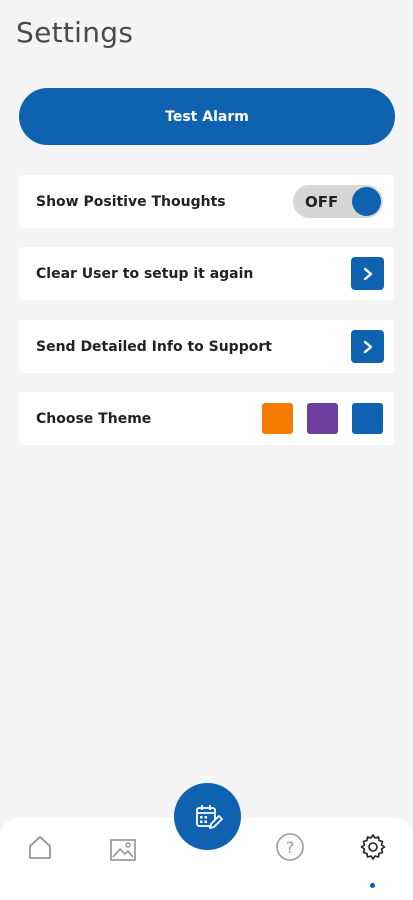  Describe the element at coordinates (367, 418) in the screenshot. I see `theme-swatch-blue` at that location.